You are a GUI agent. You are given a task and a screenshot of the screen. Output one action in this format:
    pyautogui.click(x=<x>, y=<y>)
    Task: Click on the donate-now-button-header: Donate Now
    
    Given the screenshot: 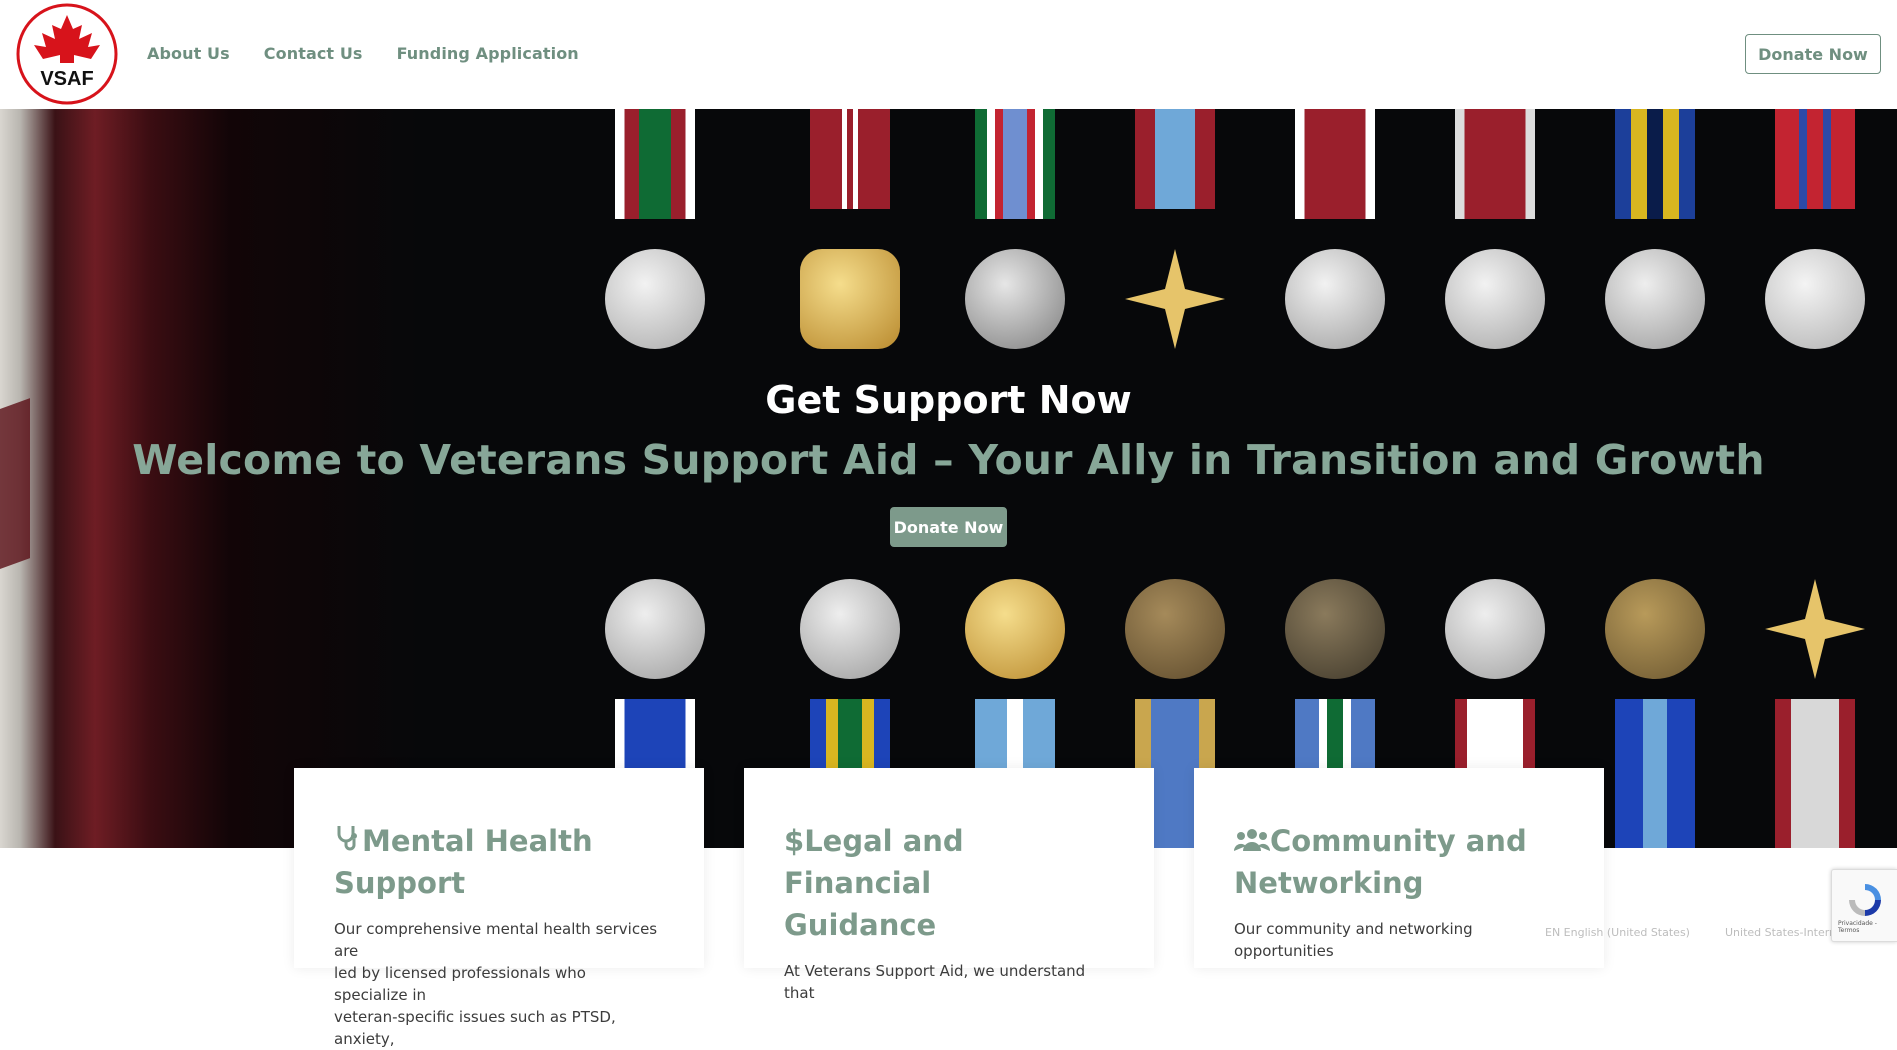 What is the action you would take?
    pyautogui.click(x=1813, y=54)
    